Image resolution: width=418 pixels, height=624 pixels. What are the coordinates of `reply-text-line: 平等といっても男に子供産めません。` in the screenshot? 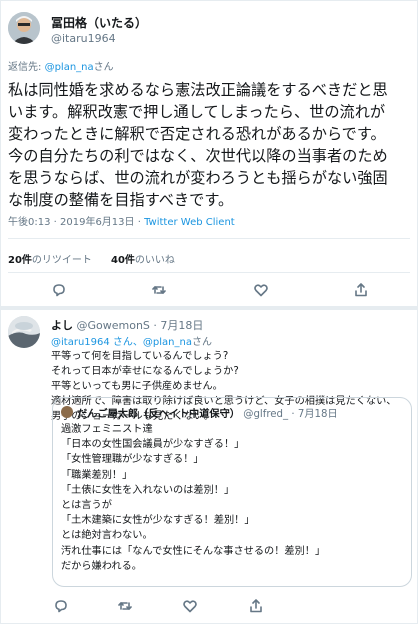 It's located at (137, 386).